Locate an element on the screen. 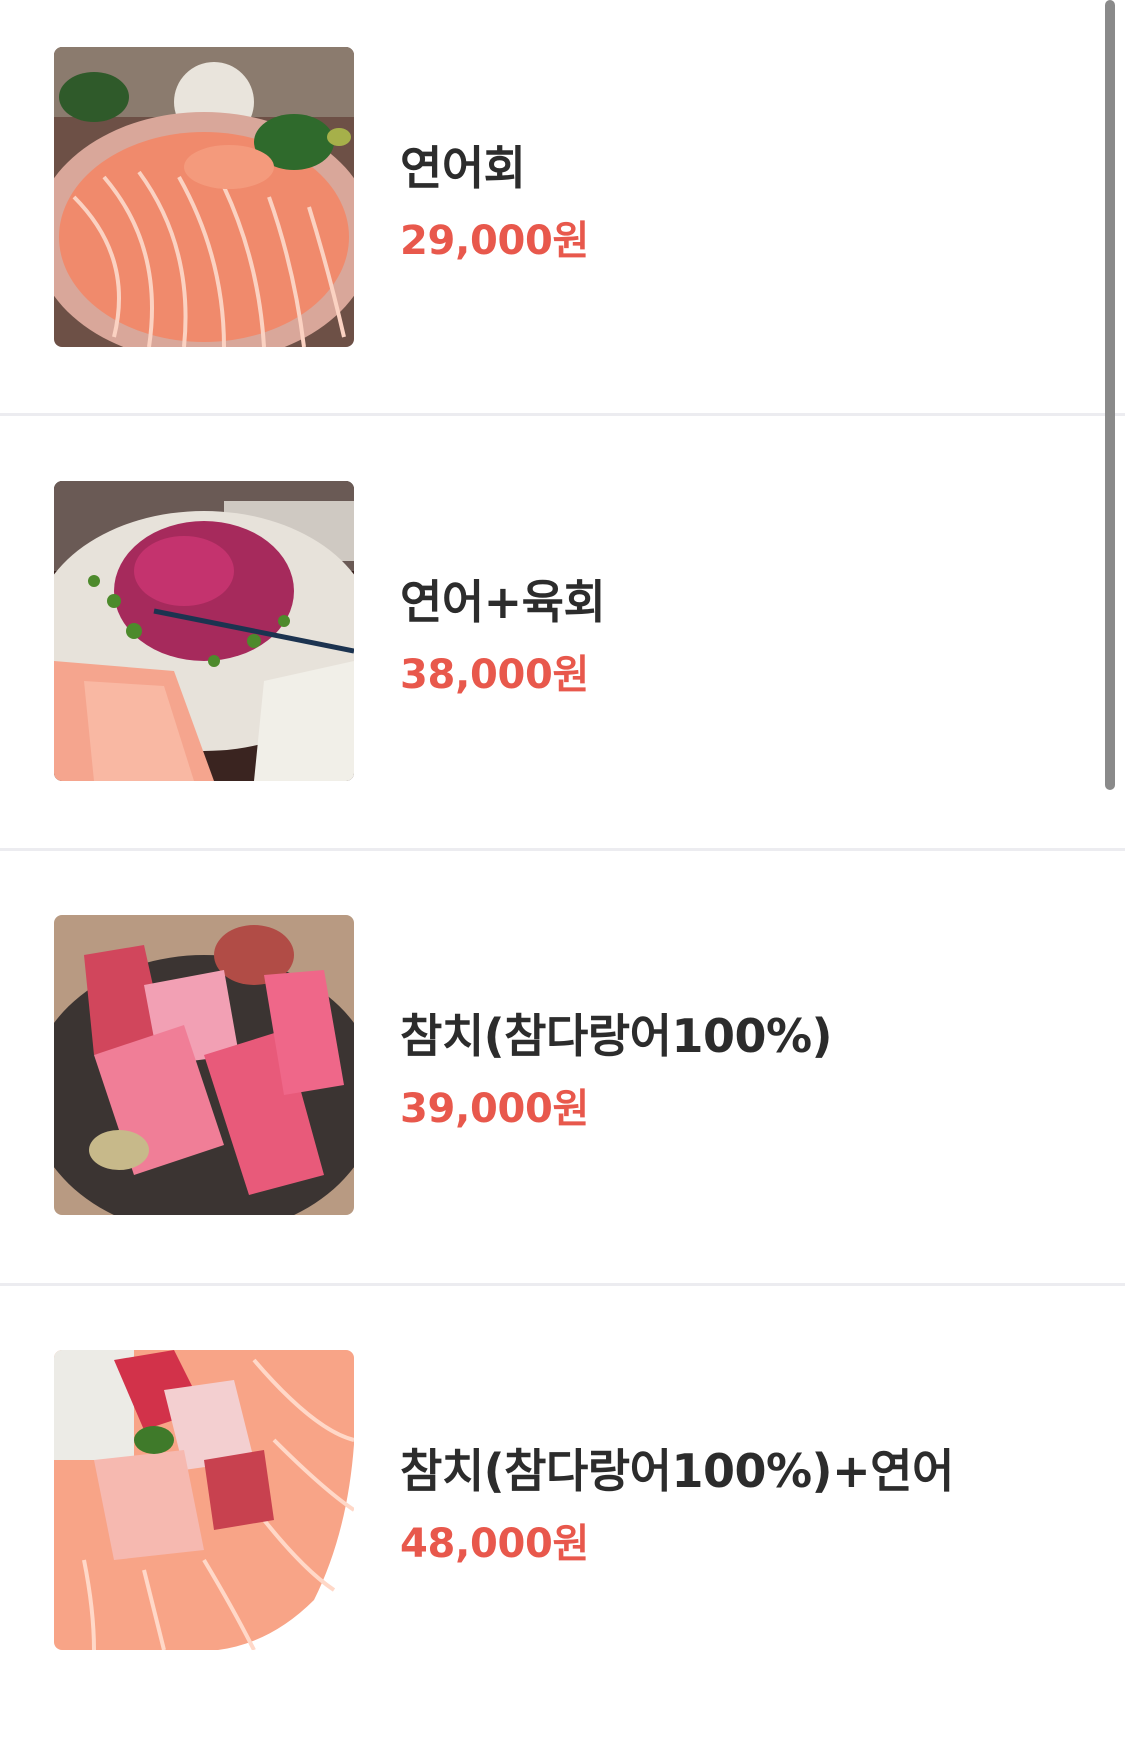 This screenshot has width=1125, height=1737. menu-item-price: 29,000원 is located at coordinates (495, 241).